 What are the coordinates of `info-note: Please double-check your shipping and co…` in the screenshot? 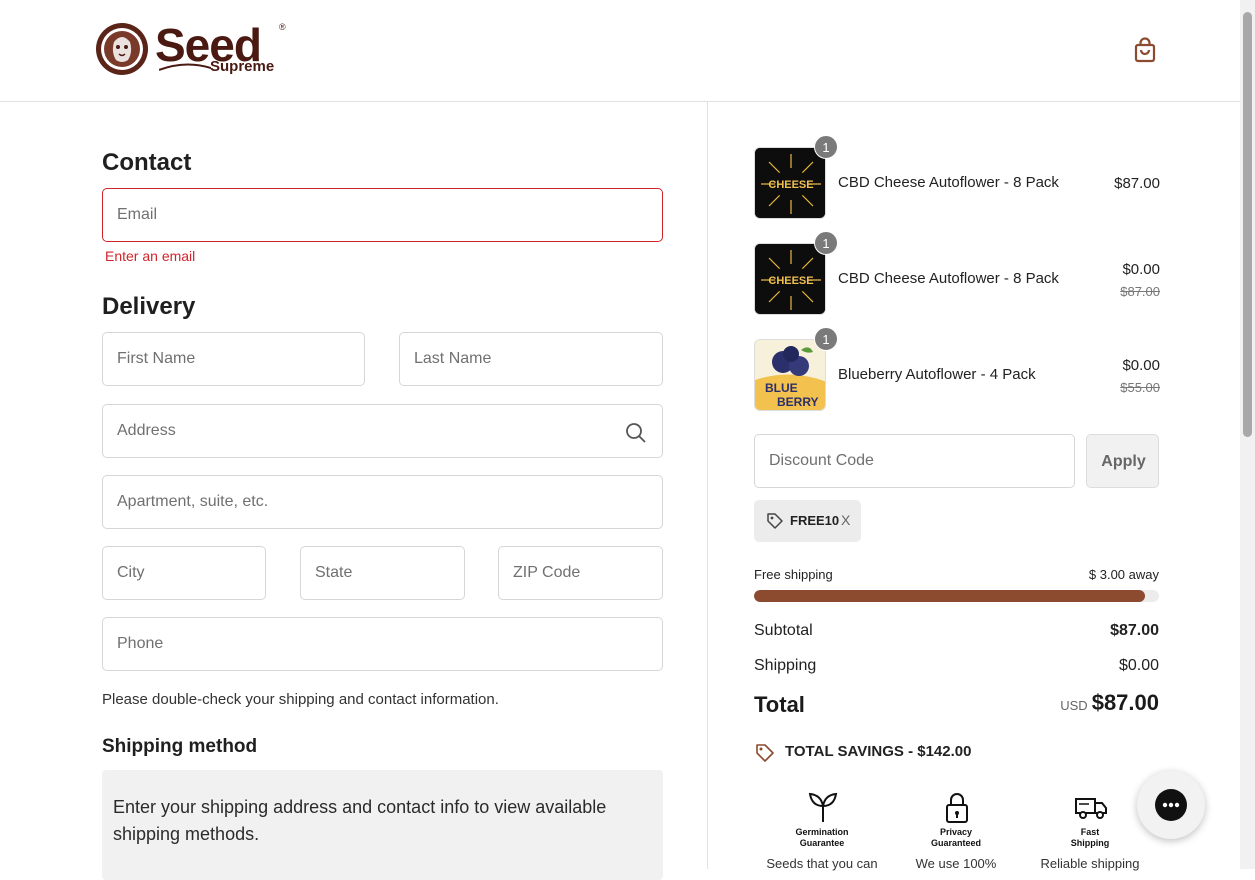 It's located at (300, 699).